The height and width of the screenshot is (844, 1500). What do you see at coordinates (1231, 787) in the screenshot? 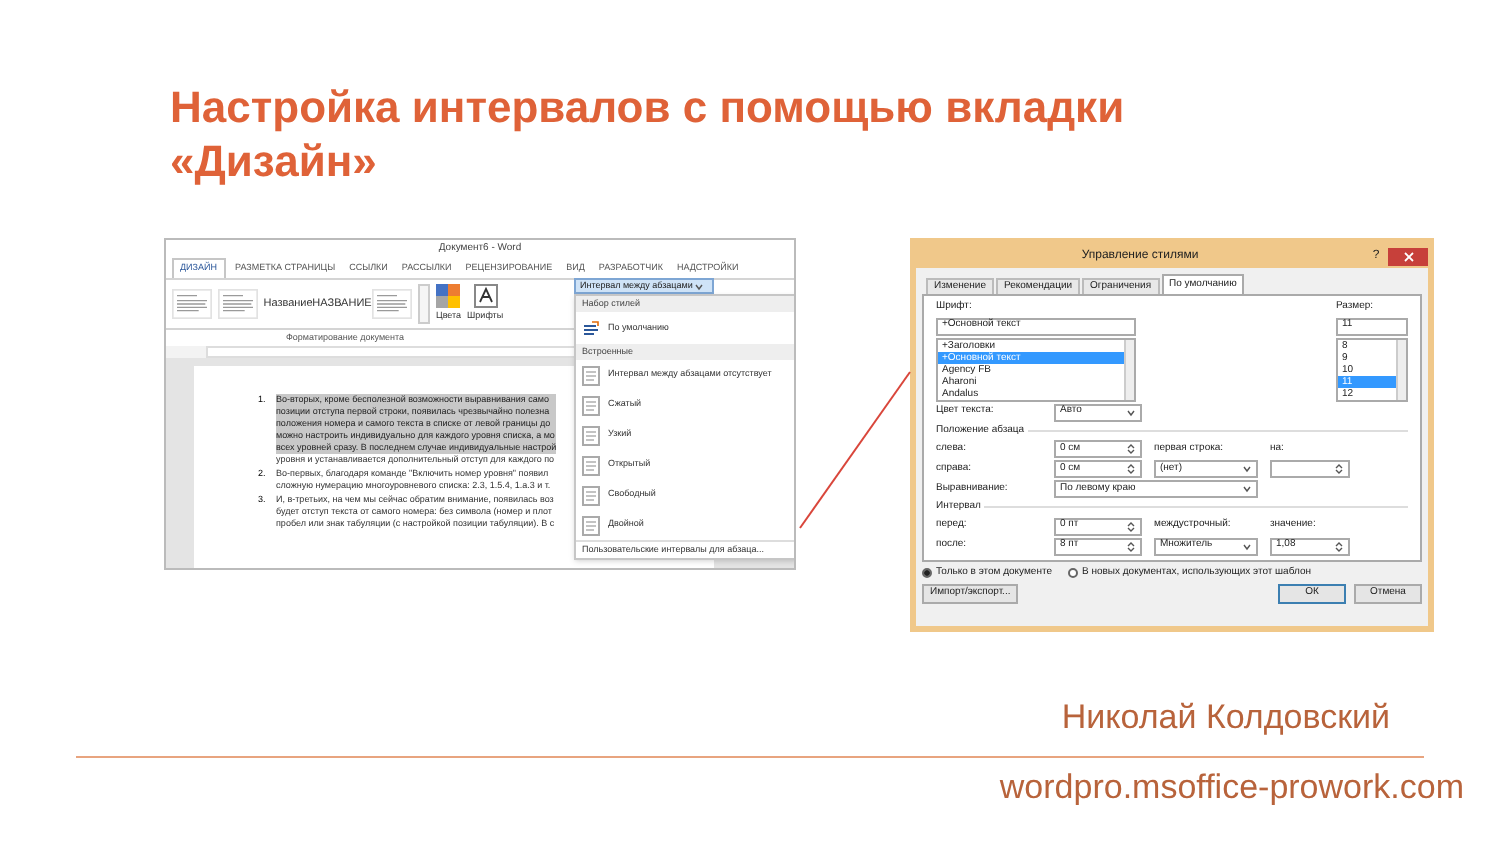
I see `website-address: wordpro.msoffice-prowork.com` at bounding box center [1231, 787].